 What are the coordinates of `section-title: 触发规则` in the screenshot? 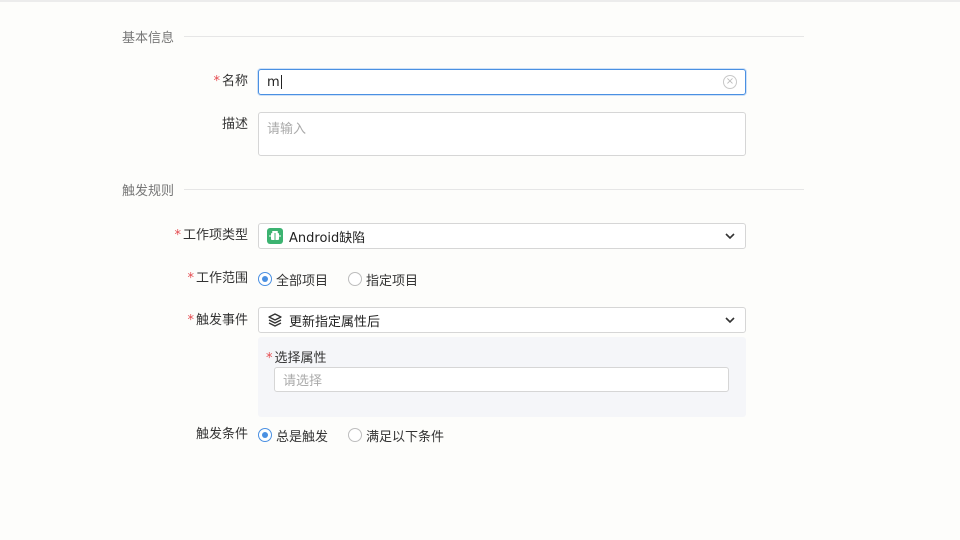 It's located at (148, 191).